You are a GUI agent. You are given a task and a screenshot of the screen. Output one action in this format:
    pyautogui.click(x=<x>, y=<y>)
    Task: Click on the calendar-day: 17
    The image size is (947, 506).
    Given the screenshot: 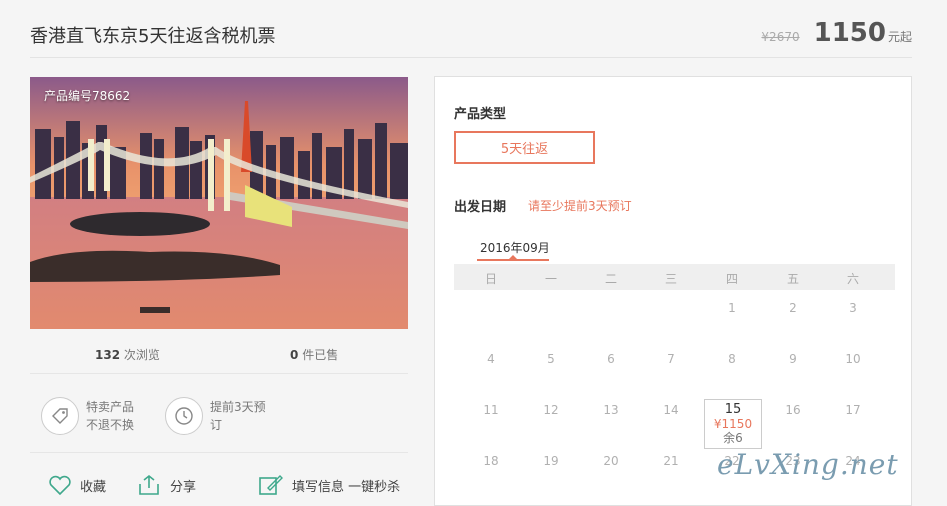 What is the action you would take?
    pyautogui.click(x=853, y=410)
    